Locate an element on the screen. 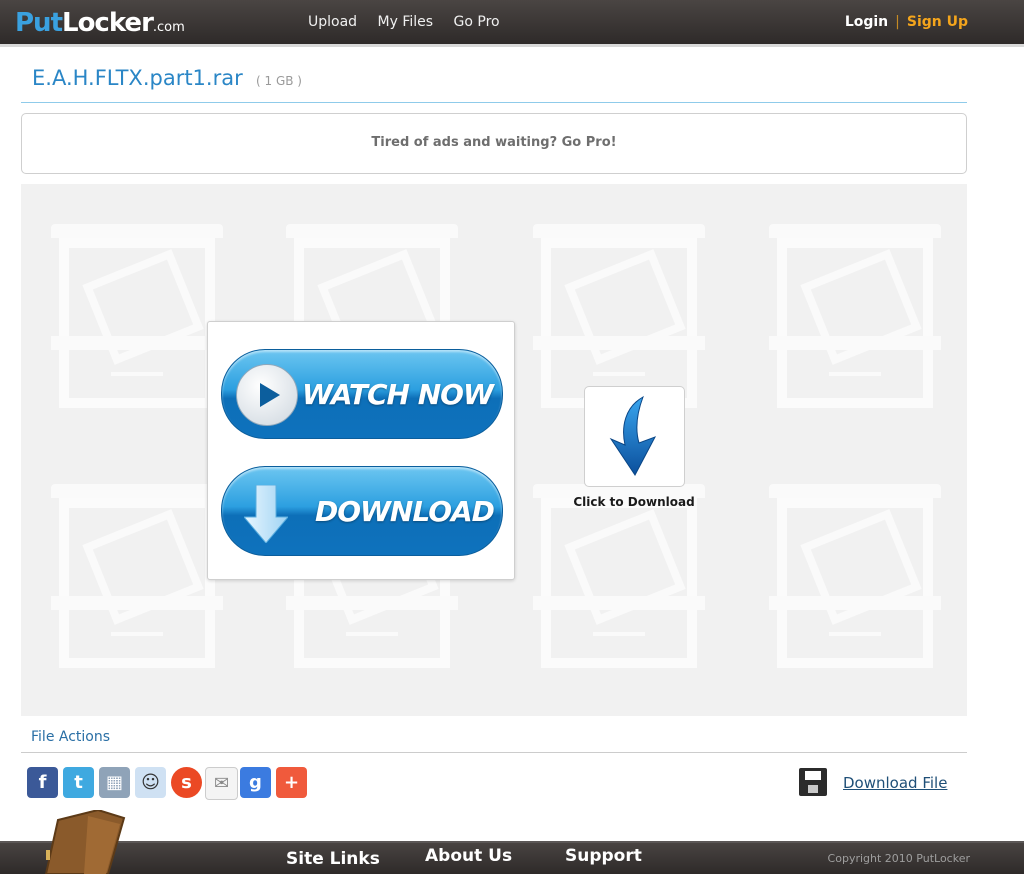 The image size is (1024, 874). file-actions-divider is located at coordinates (494, 752).